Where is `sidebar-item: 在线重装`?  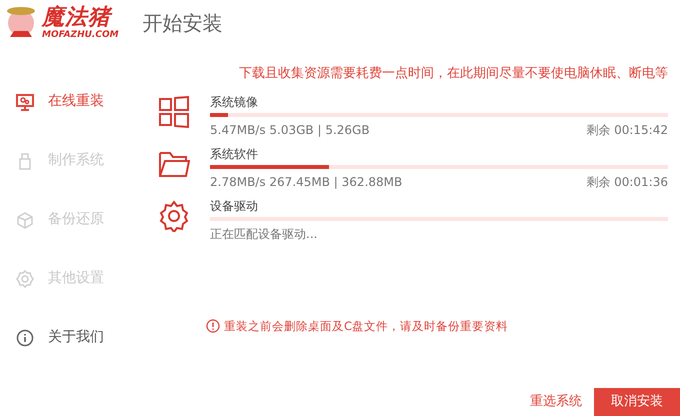
sidebar-item: 在线重装 is located at coordinates (75, 101).